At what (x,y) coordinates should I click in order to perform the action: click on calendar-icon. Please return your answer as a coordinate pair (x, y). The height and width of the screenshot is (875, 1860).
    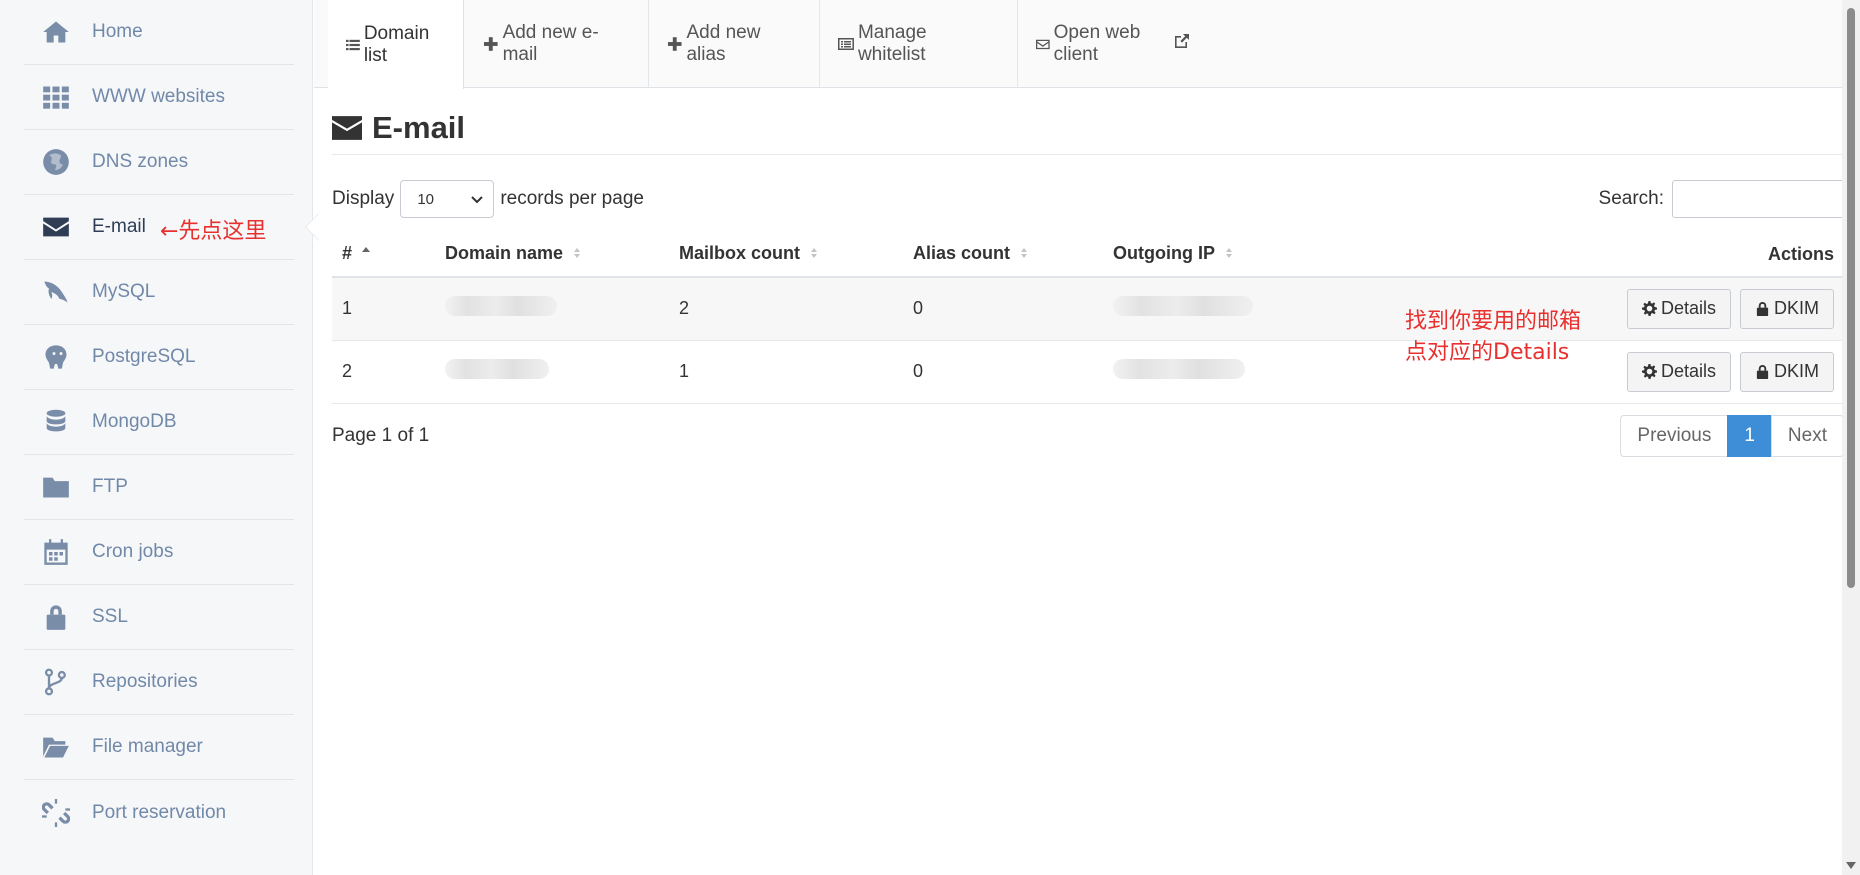
    Looking at the image, I should click on (56, 552).